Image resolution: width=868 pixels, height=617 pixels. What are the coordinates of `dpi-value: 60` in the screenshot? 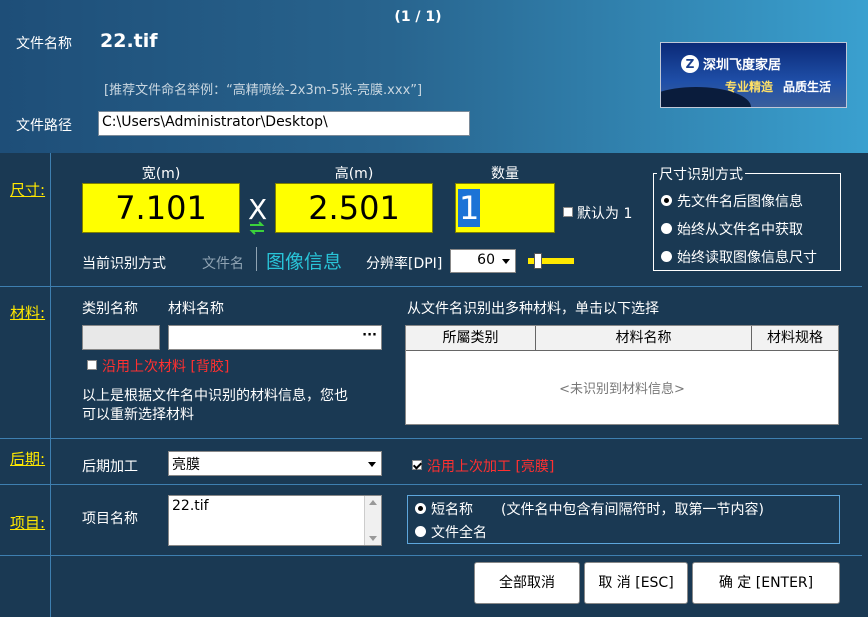 It's located at (486, 260).